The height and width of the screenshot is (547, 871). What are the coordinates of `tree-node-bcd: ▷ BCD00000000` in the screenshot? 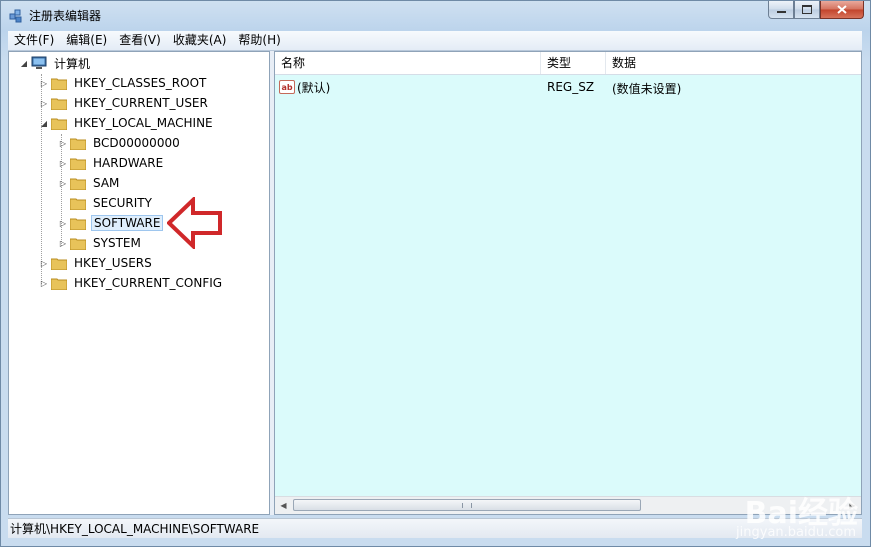 It's located at (120, 143).